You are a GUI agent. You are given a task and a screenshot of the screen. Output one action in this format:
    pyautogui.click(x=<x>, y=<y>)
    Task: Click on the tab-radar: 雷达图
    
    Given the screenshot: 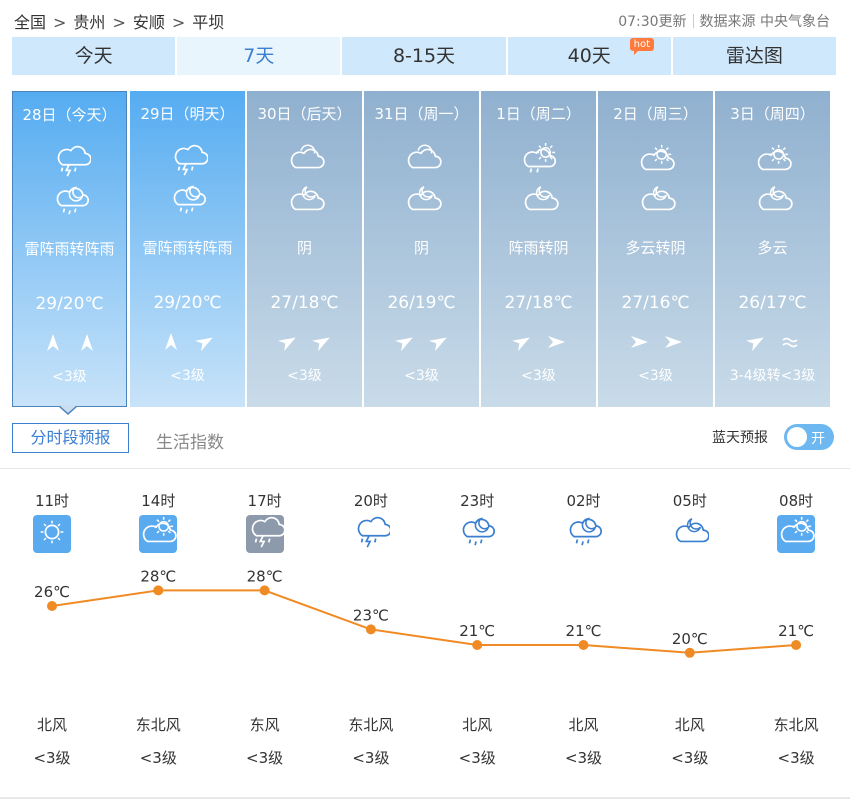 What is the action you would take?
    pyautogui.click(x=754, y=56)
    